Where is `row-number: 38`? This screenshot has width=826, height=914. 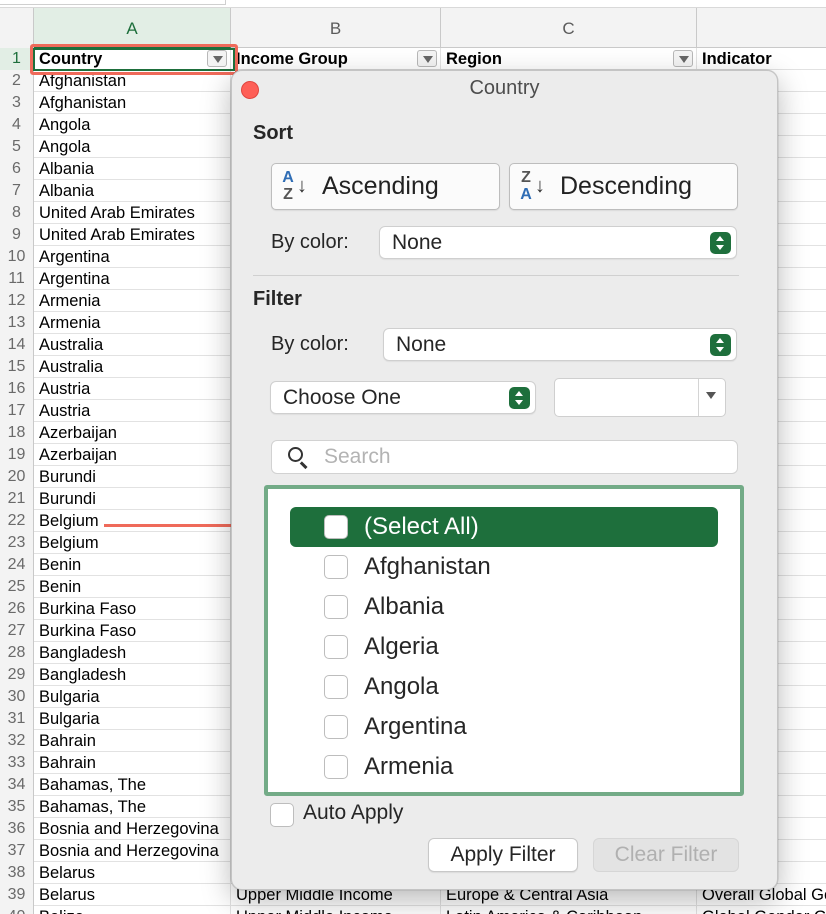
row-number: 38 is located at coordinates (17, 873).